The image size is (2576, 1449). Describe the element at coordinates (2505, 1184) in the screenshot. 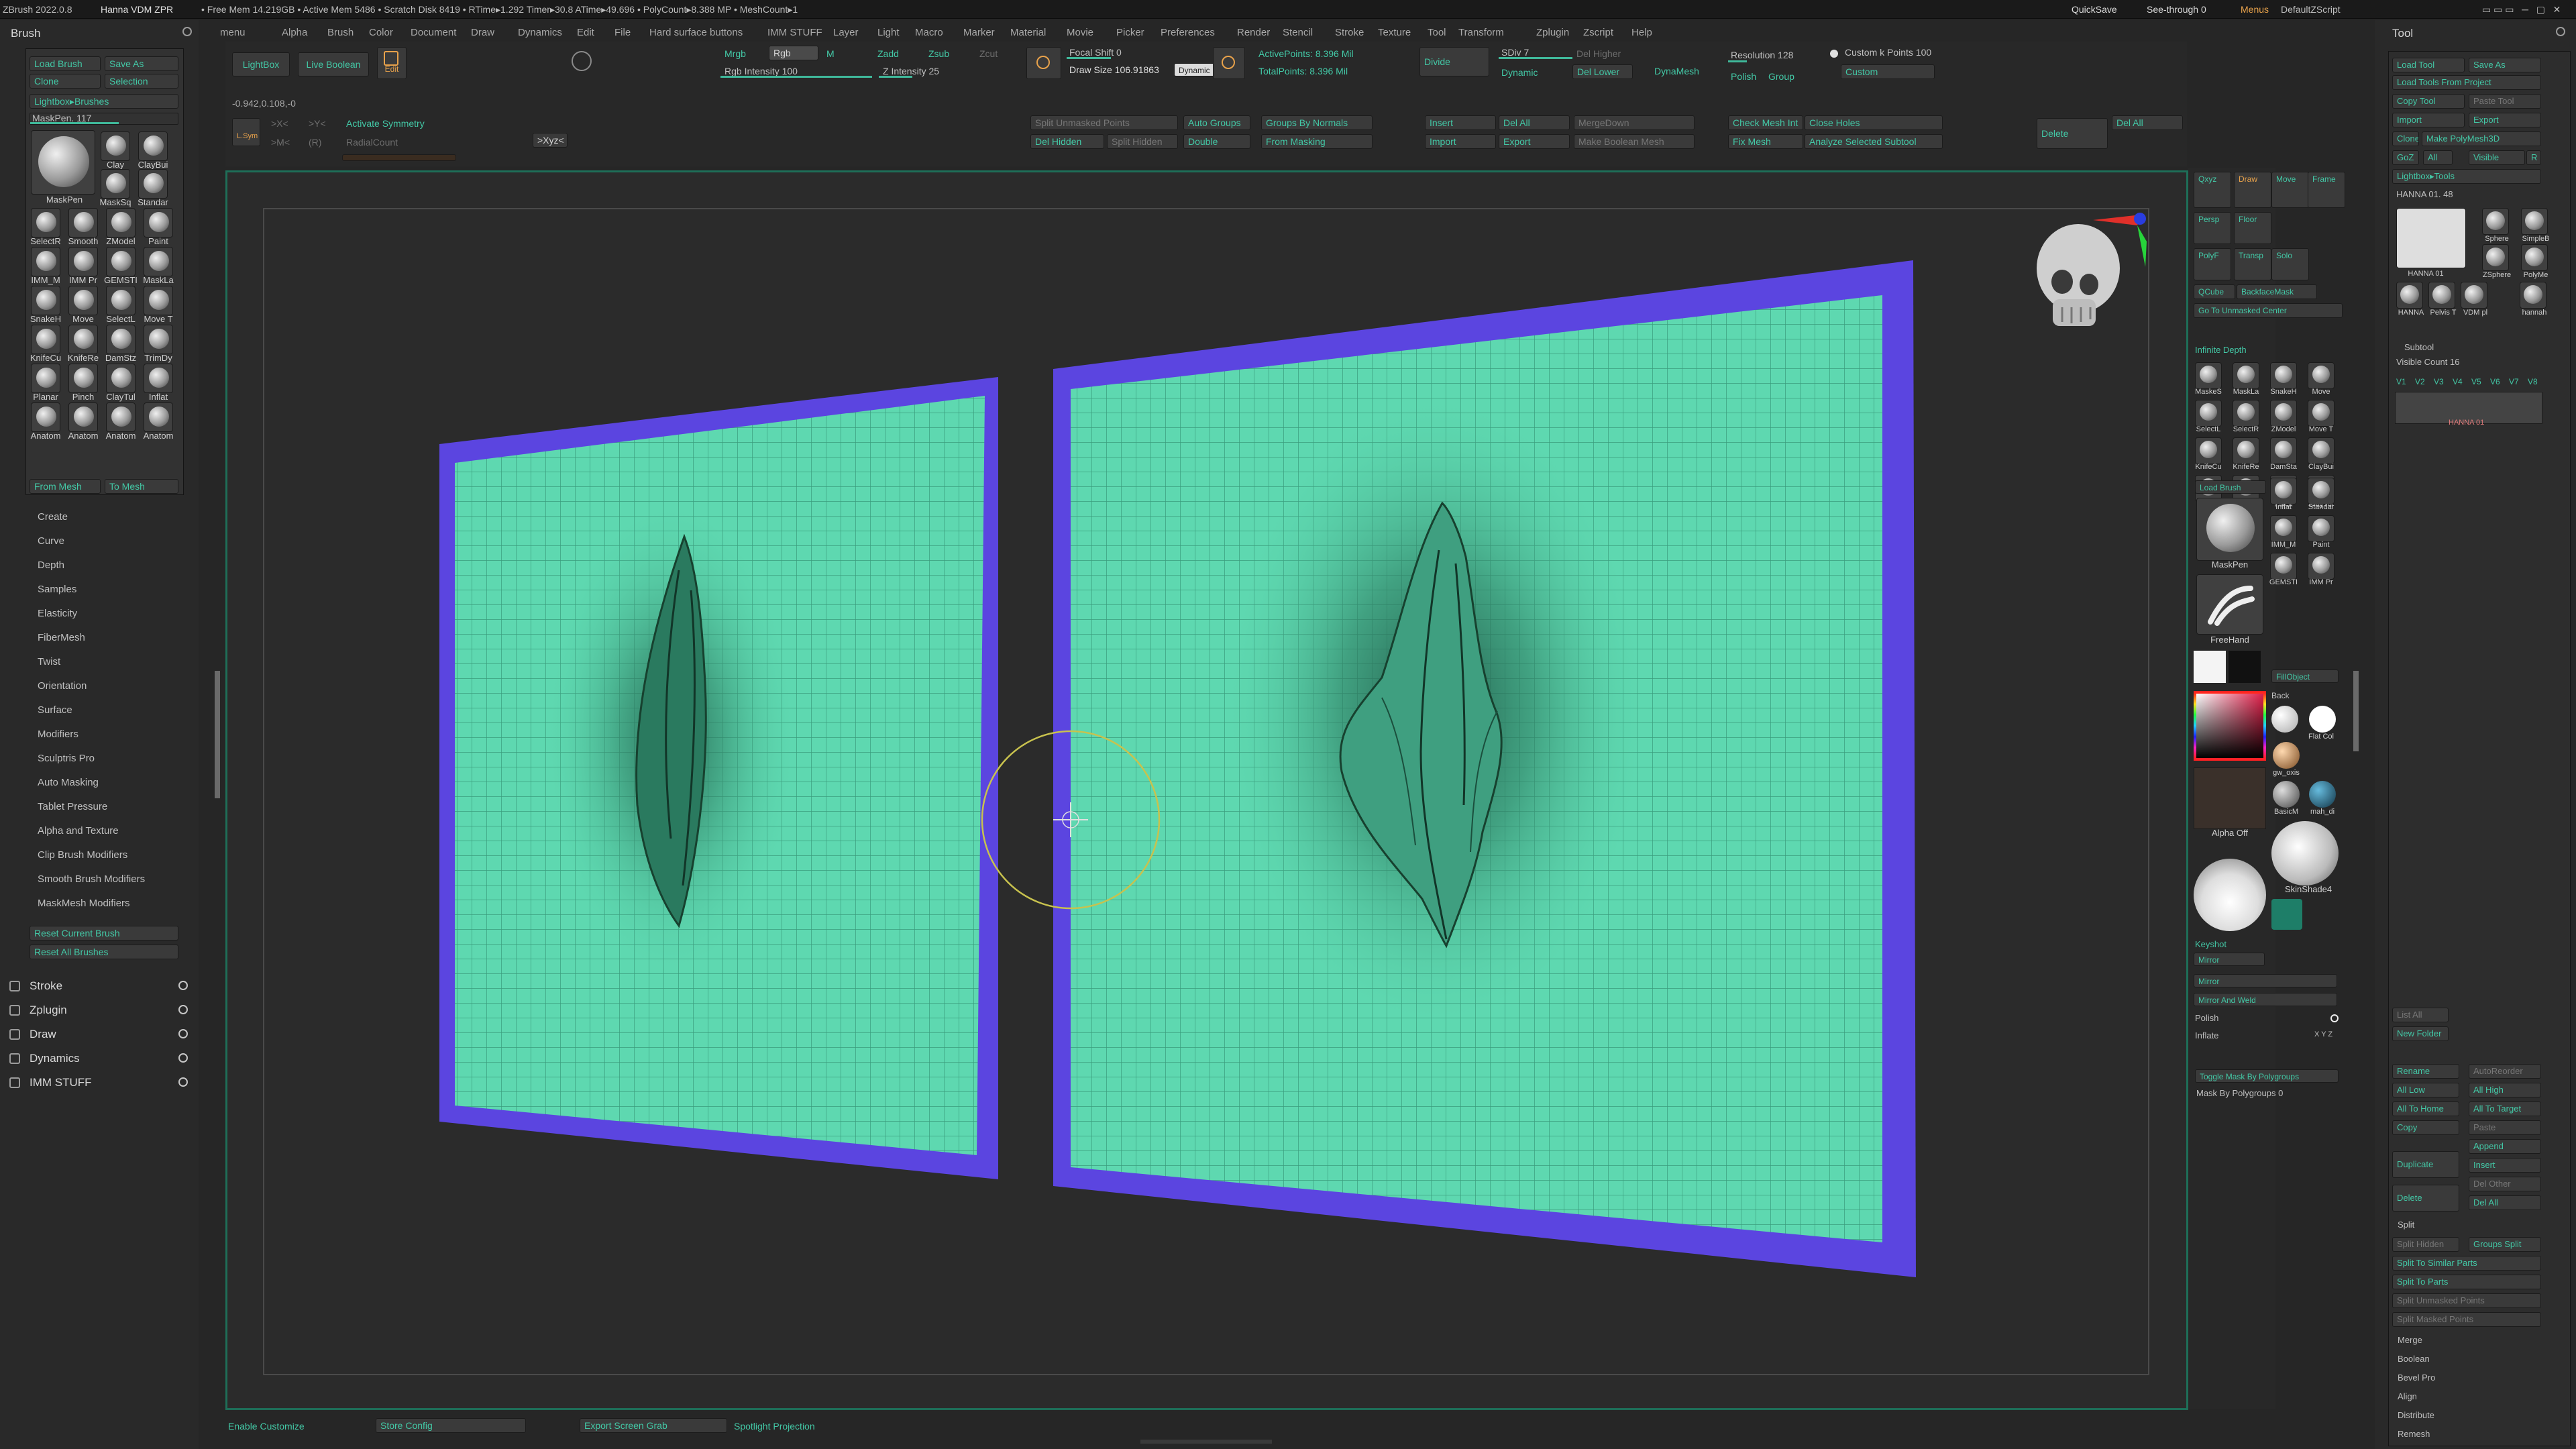

I see `tool-del-other-button: Del Other` at that location.